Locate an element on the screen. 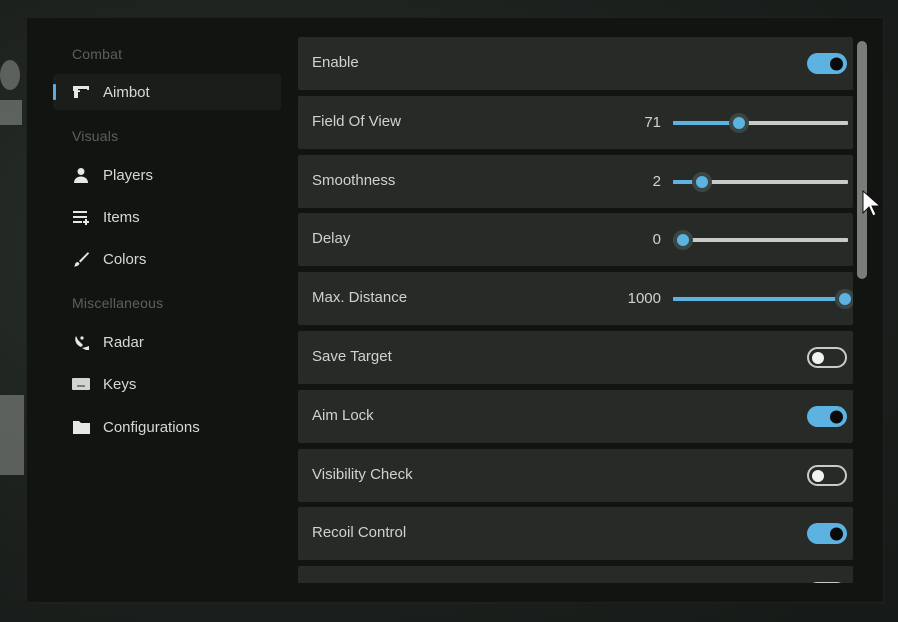 The height and width of the screenshot is (622, 898). setting-row: Delay 0 is located at coordinates (575, 239).